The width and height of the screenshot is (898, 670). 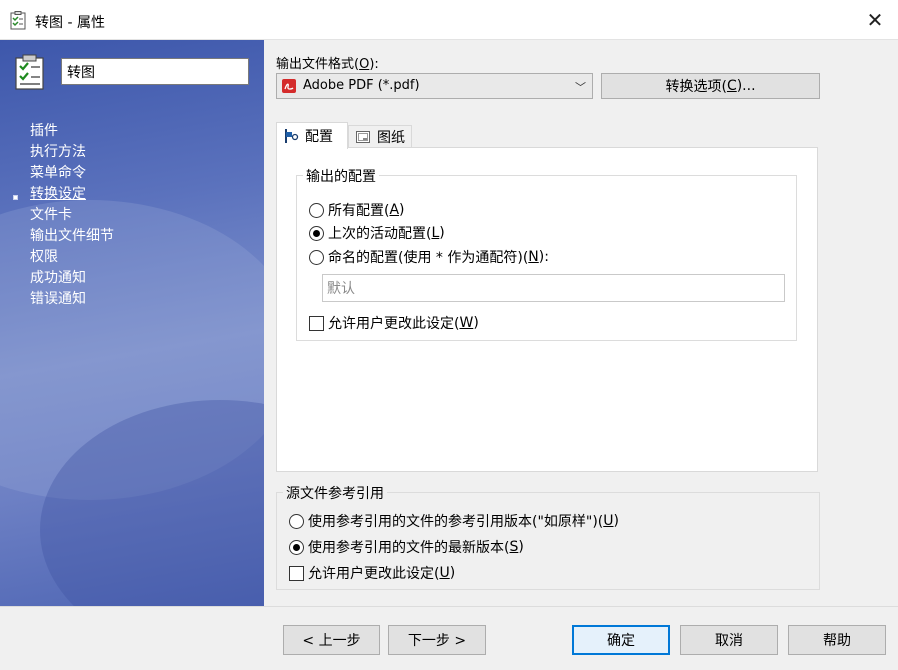 What do you see at coordinates (437, 640) in the screenshot?
I see `next-button: 下一步 >` at bounding box center [437, 640].